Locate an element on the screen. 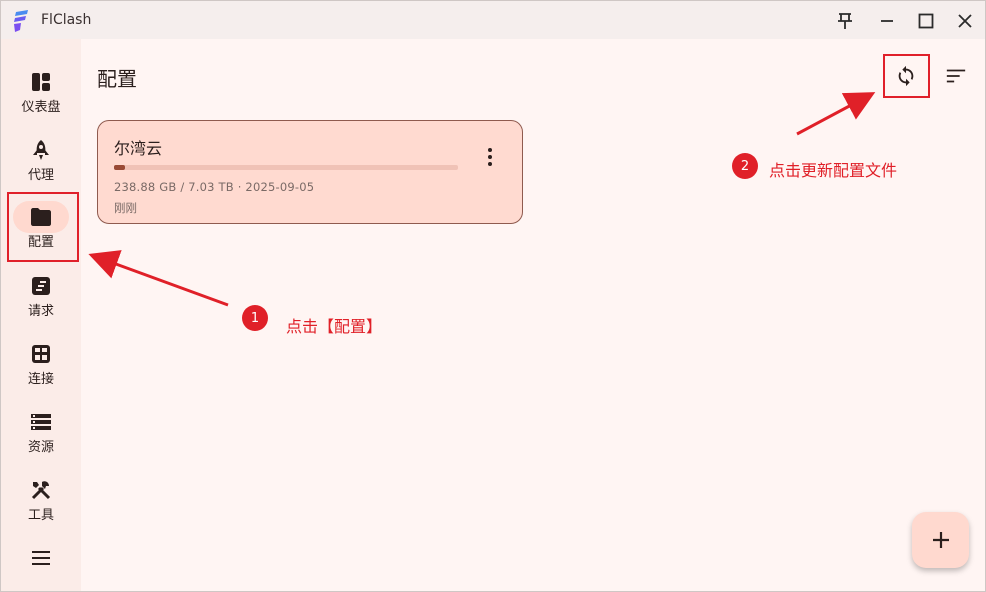  request-icon is located at coordinates (41, 286).